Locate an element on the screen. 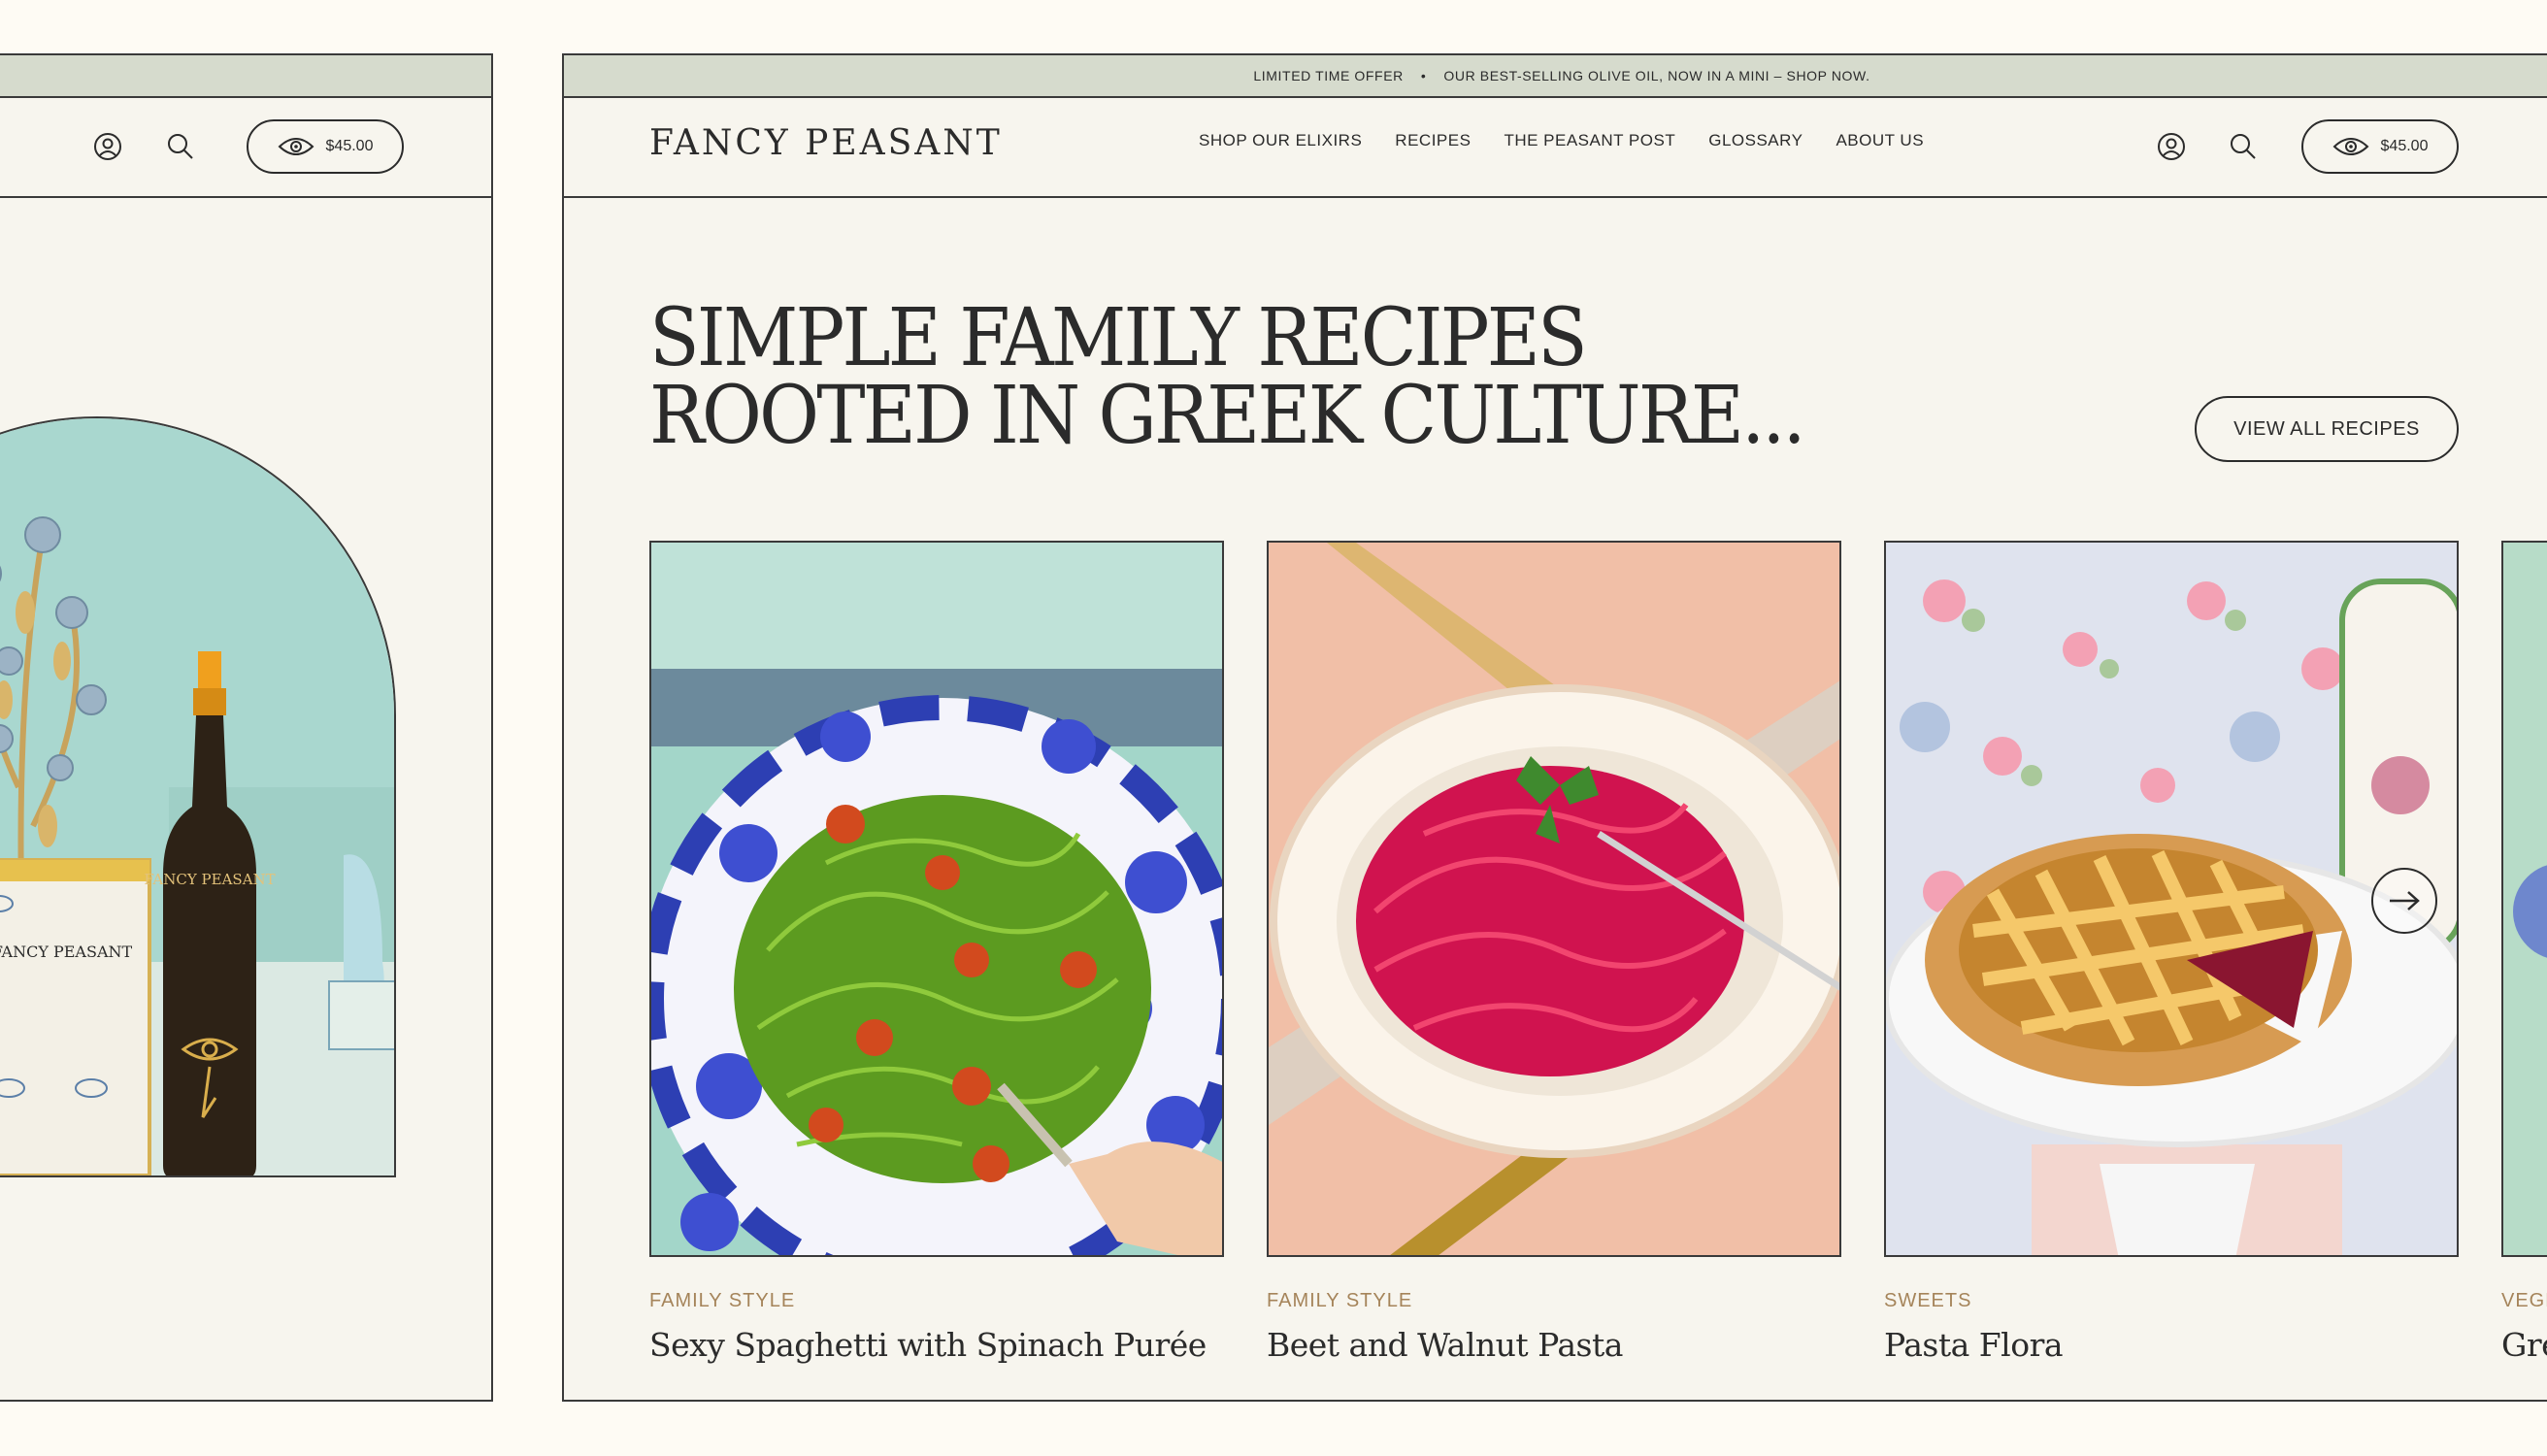  carousel-next-button is located at coordinates (2404, 901).